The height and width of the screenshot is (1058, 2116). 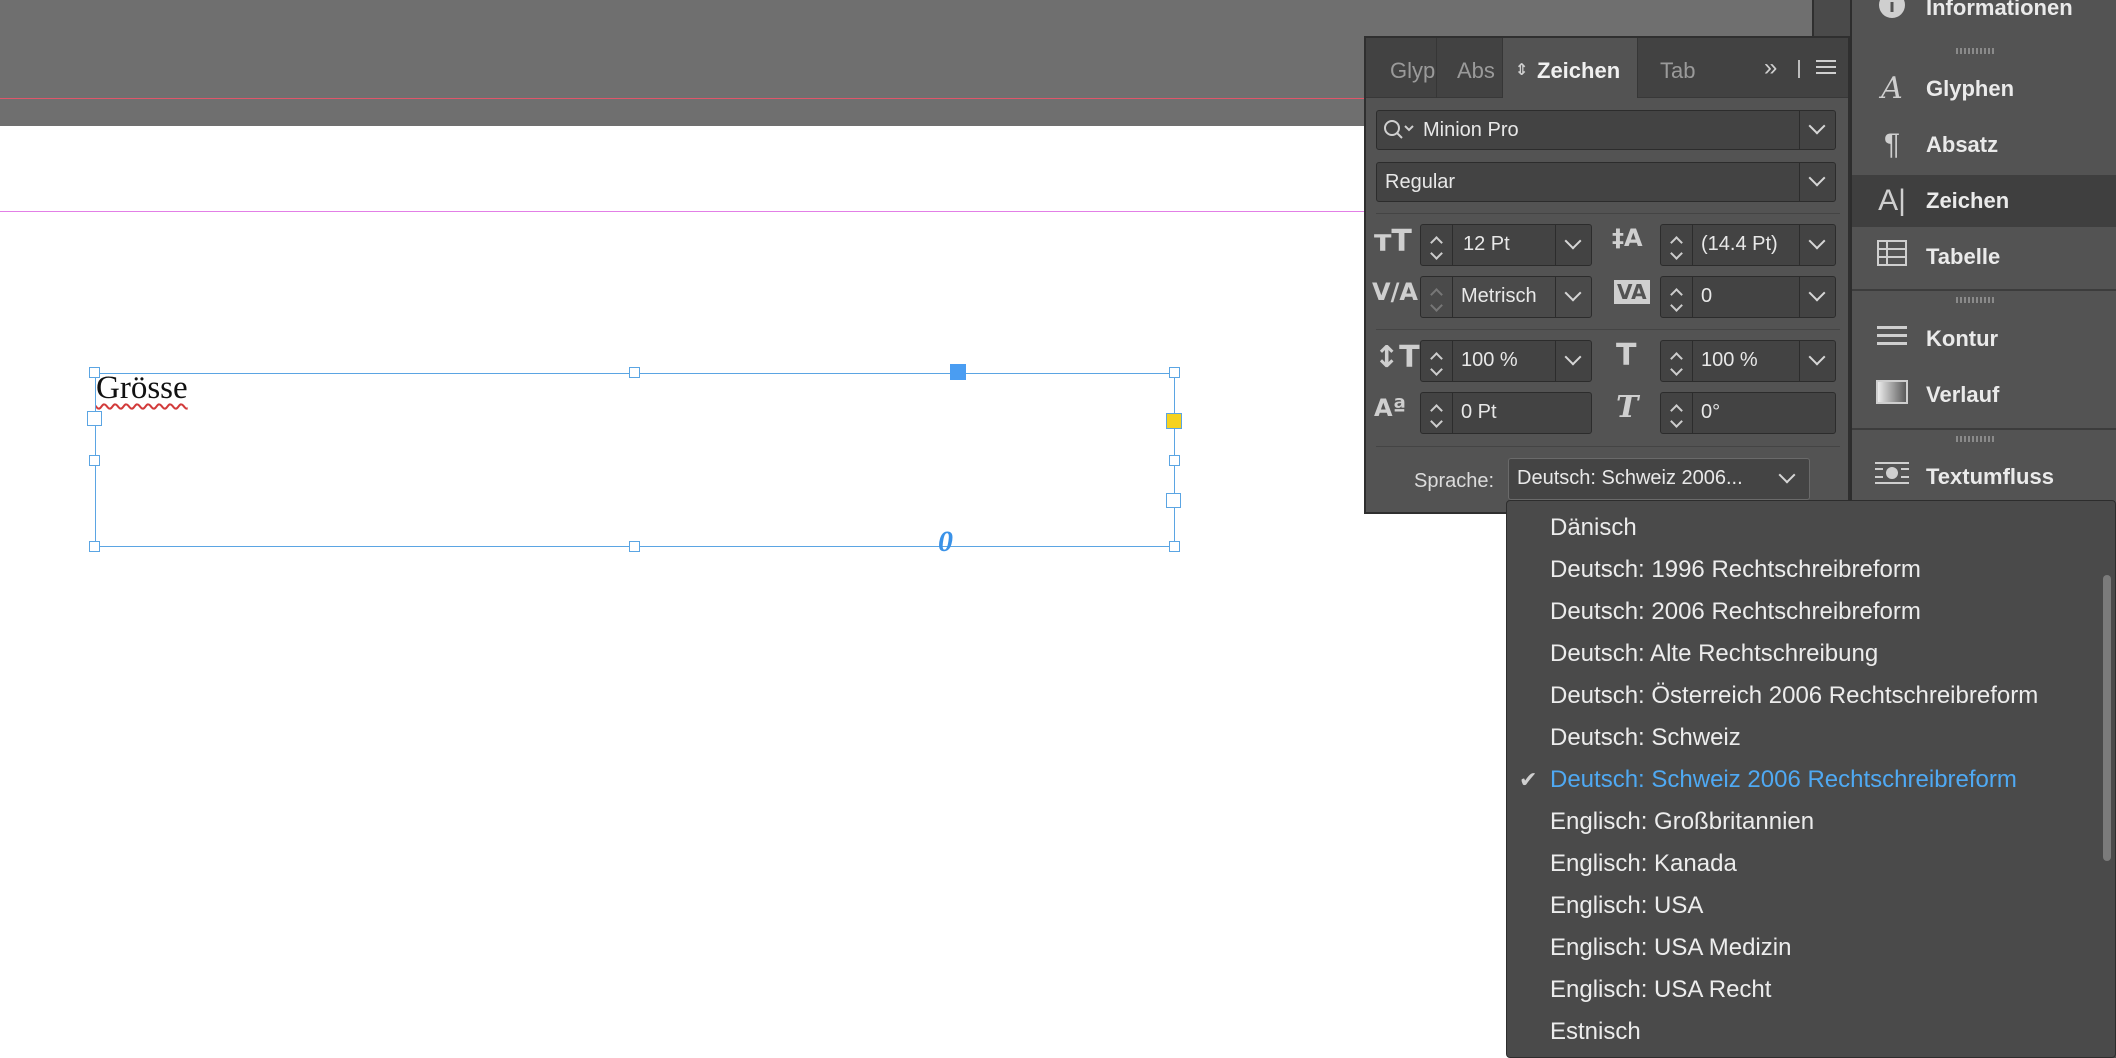 I want to click on font-size-value: 12 Pt, so click(x=1486, y=244).